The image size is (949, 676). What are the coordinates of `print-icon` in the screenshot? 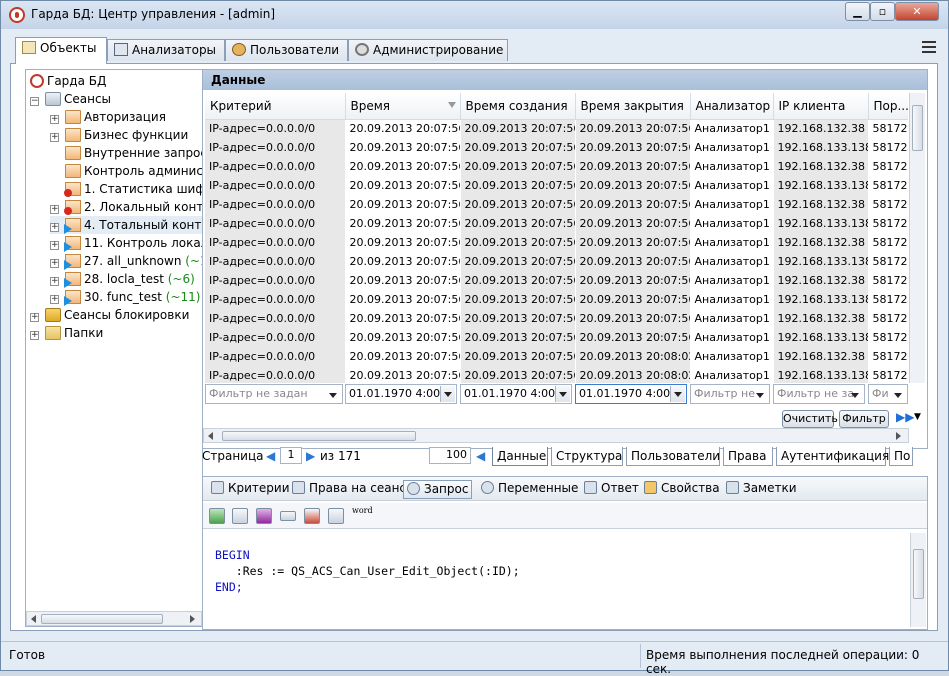 It's located at (240, 516).